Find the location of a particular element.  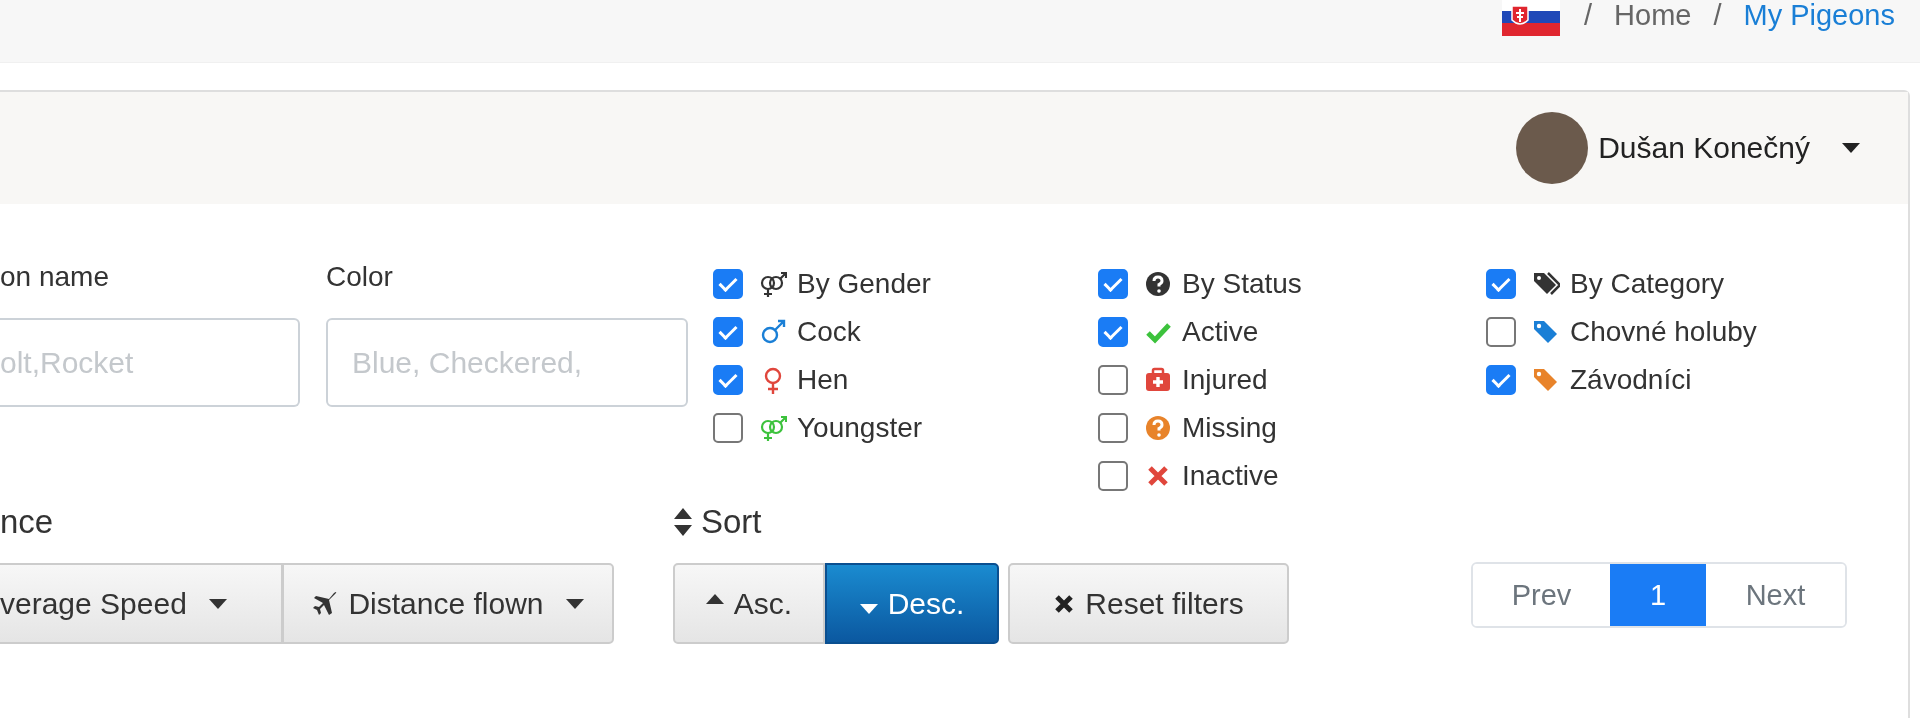

checkbox-label: Injured is located at coordinates (1225, 380).